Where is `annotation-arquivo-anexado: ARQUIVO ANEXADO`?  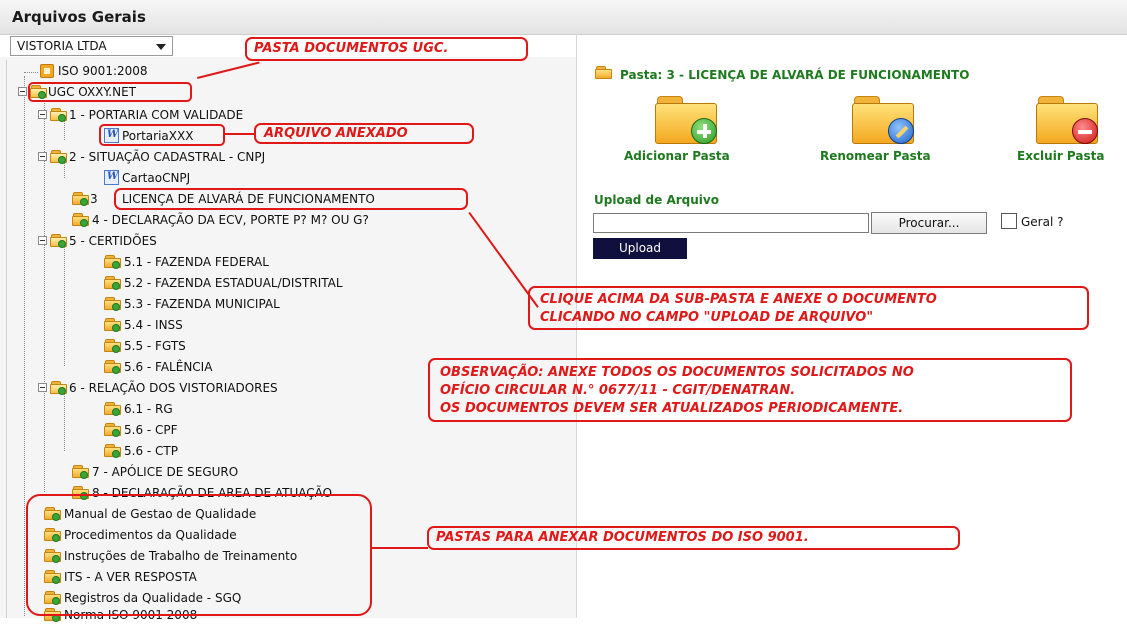
annotation-arquivo-anexado: ARQUIVO ANEXADO is located at coordinates (336, 133).